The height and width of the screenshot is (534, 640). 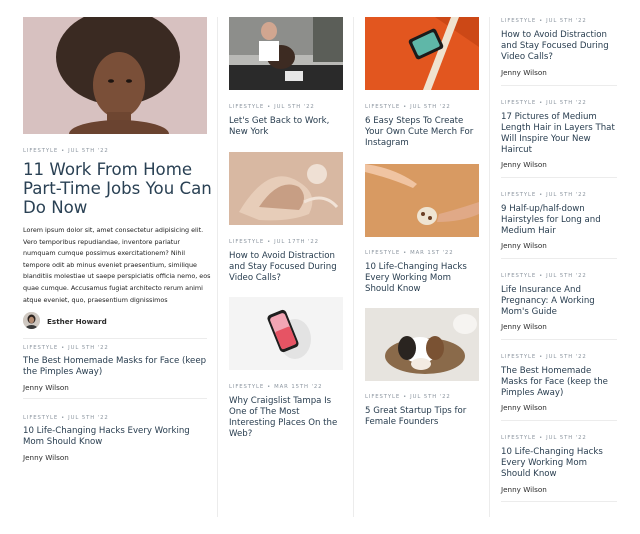 I want to click on article-meta: LIFESTYLE • MAR 1ST '22, so click(x=409, y=253).